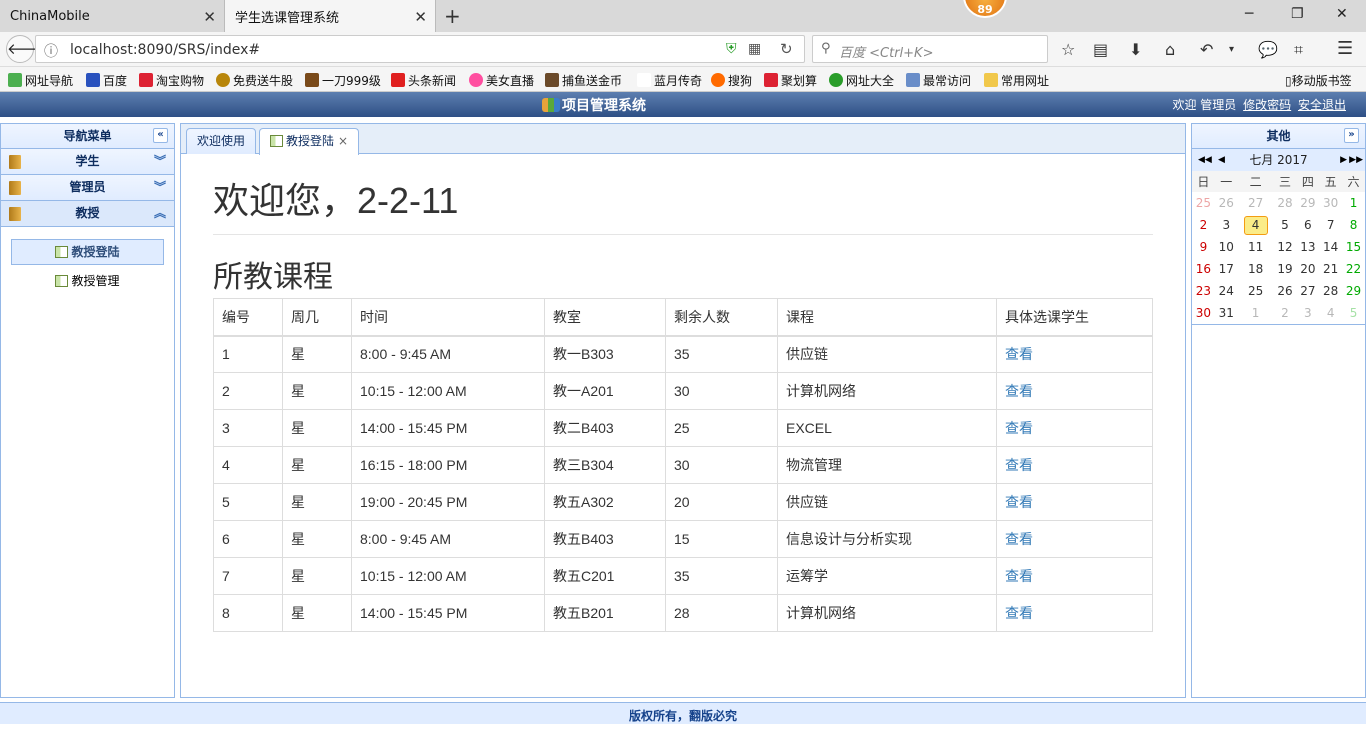 The width and height of the screenshot is (1366, 729). Describe the element at coordinates (754, 49) in the screenshot. I see `qrcode-icon: ▦` at that location.